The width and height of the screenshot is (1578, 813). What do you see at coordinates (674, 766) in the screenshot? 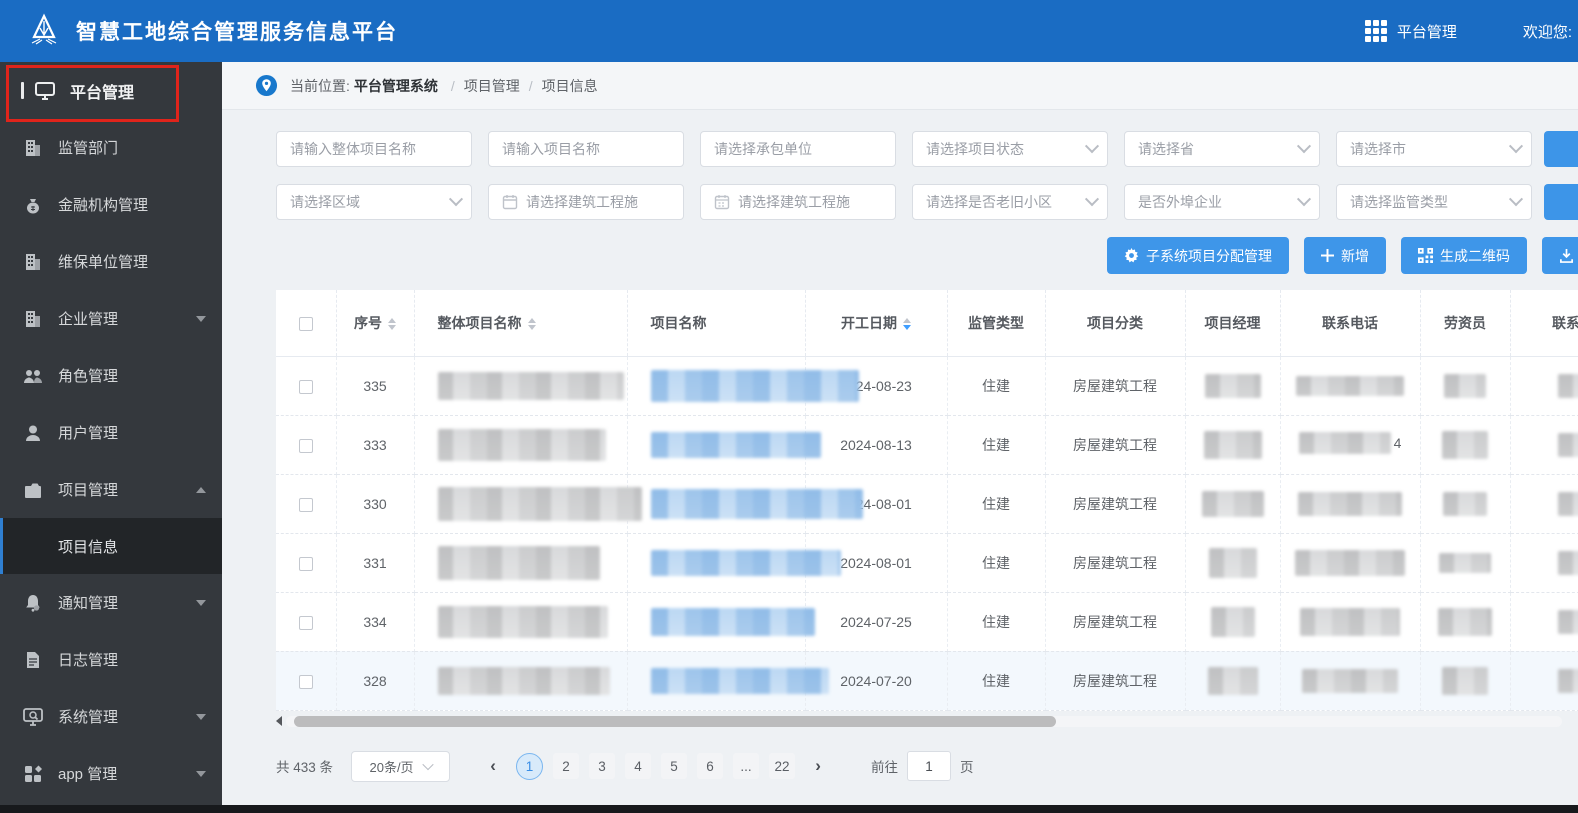
I see `page-button-5: 5` at bounding box center [674, 766].